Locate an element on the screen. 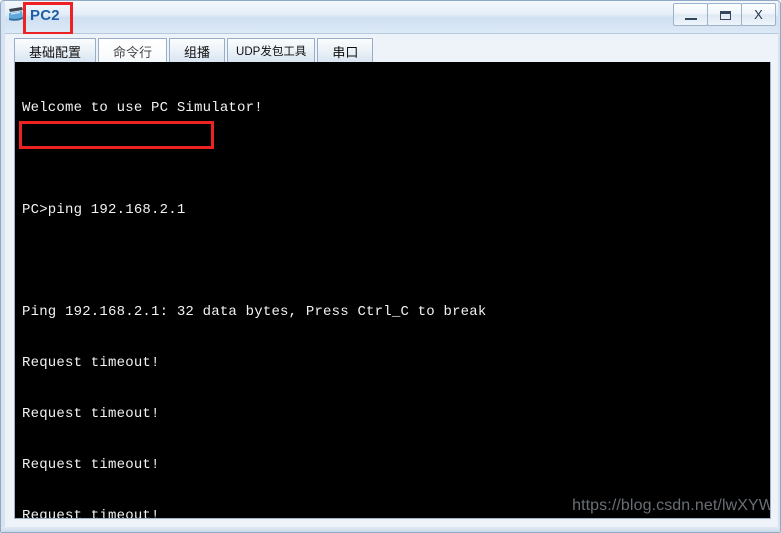  tab-command-line: 命令行 is located at coordinates (133, 50).